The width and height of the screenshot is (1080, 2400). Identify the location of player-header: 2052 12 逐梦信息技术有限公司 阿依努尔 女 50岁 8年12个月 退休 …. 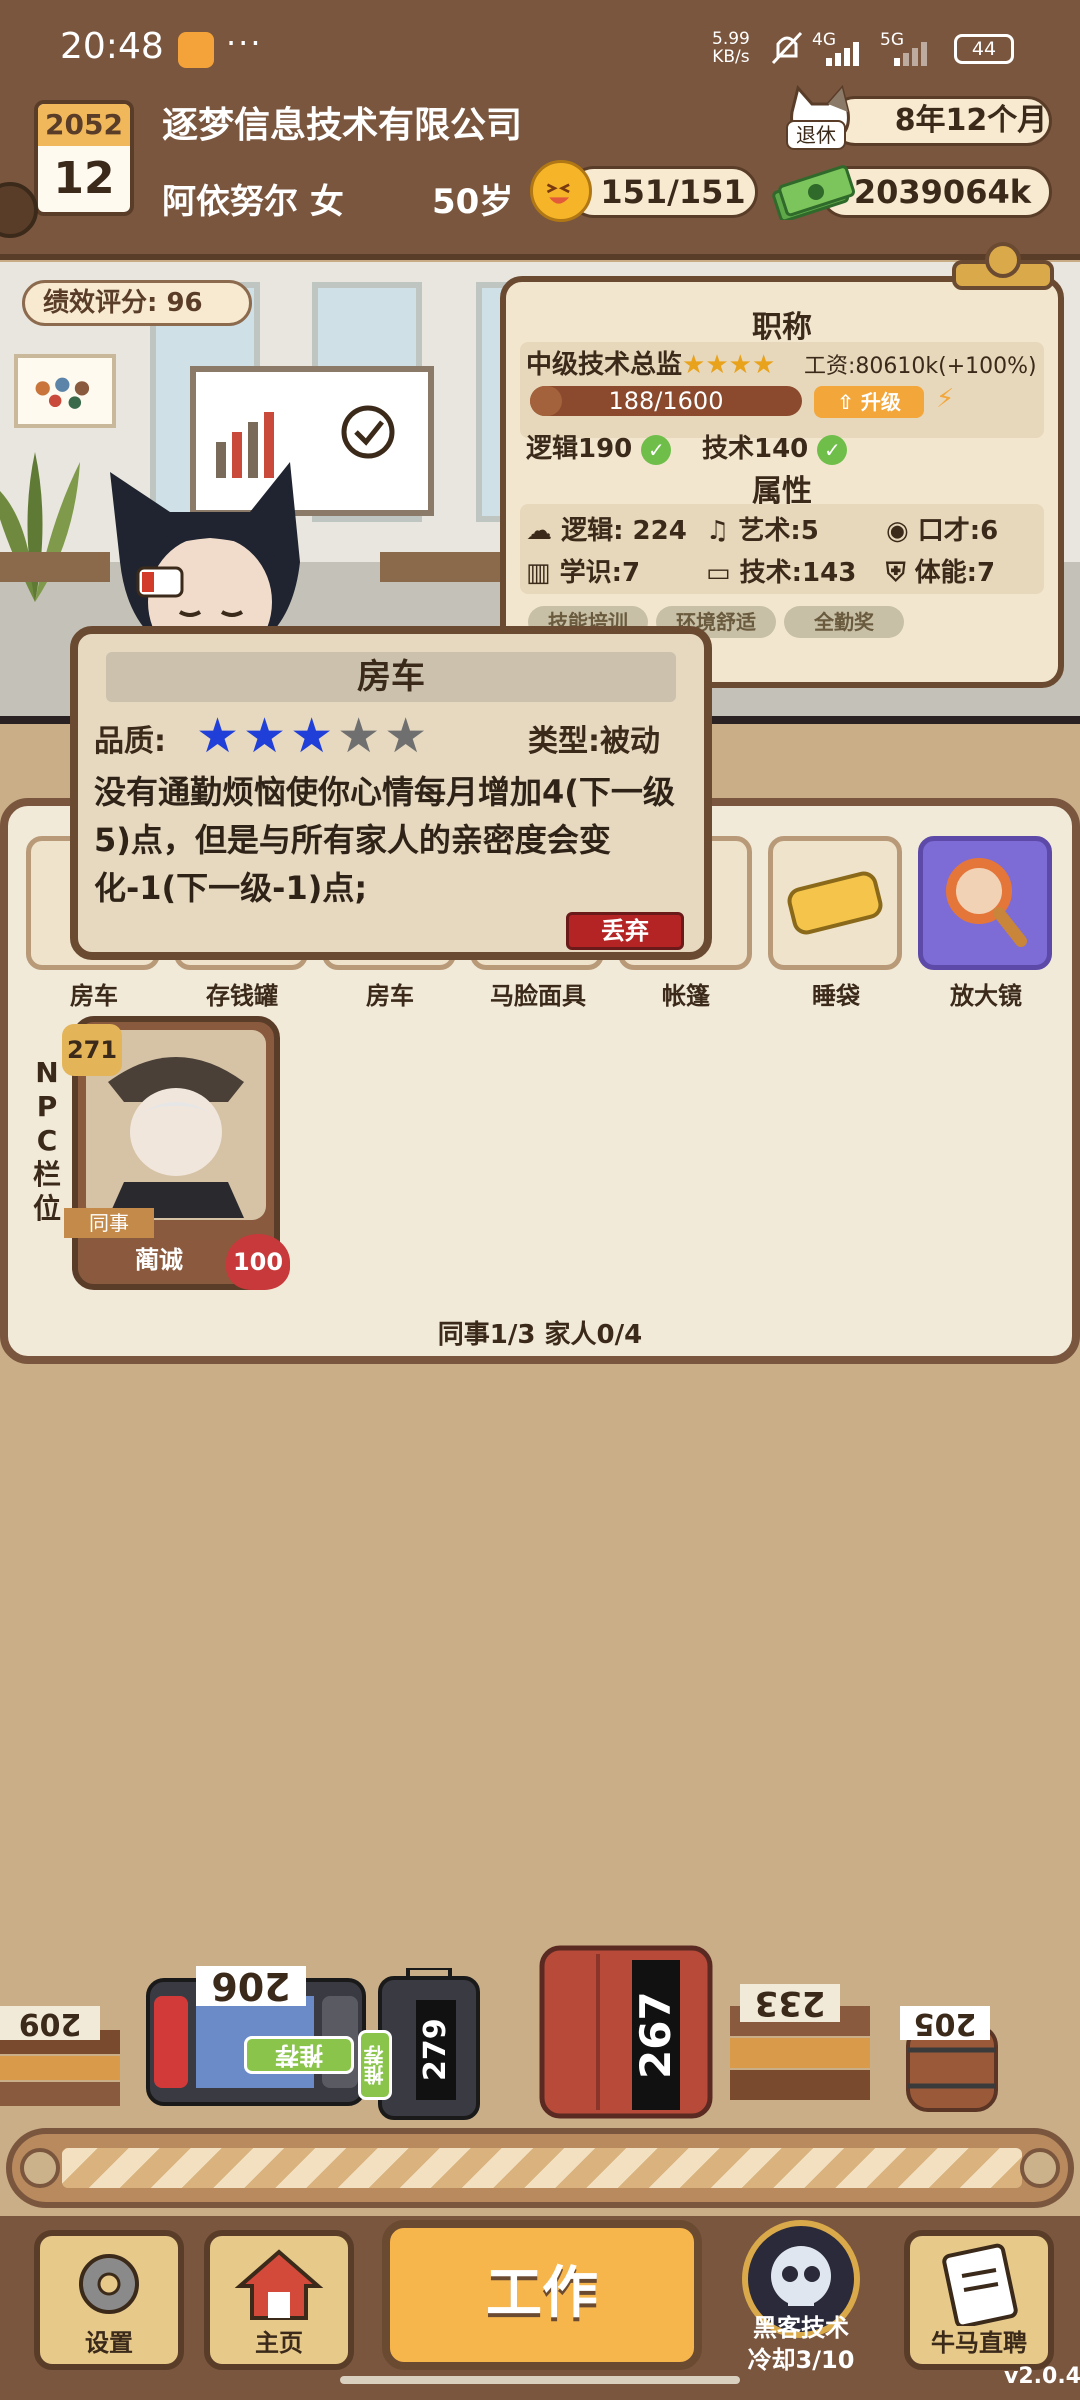
(540, 170).